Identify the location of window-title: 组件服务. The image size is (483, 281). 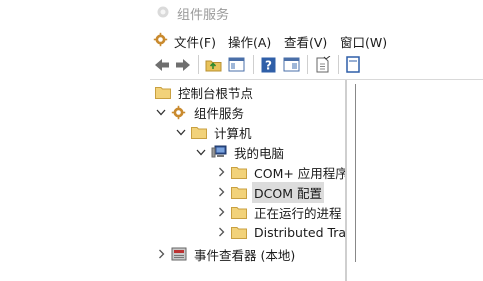
(203, 15).